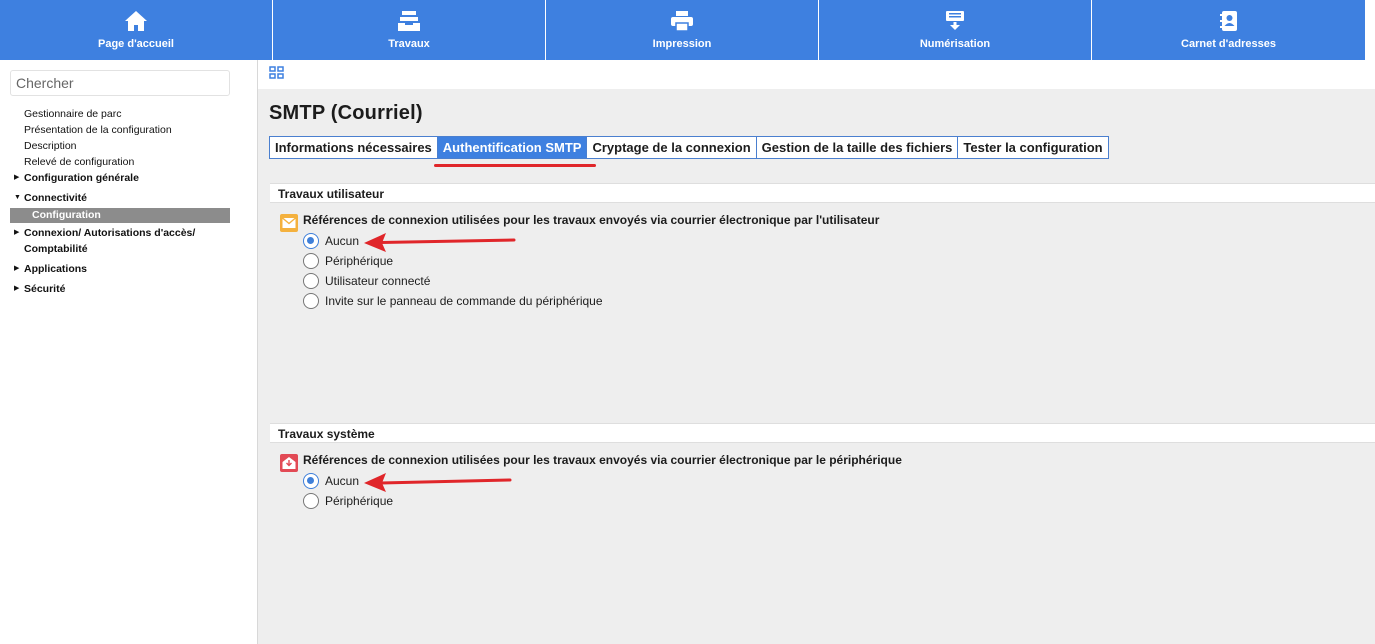 The height and width of the screenshot is (644, 1375). Describe the element at coordinates (120, 83) in the screenshot. I see `search-input` at that location.